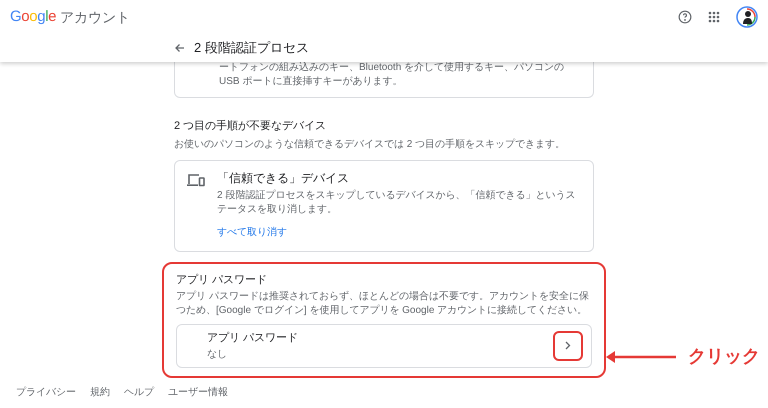 This screenshot has width=768, height=408. What do you see at coordinates (283, 178) in the screenshot?
I see `card-title: 「信頼できる」デバイス` at bounding box center [283, 178].